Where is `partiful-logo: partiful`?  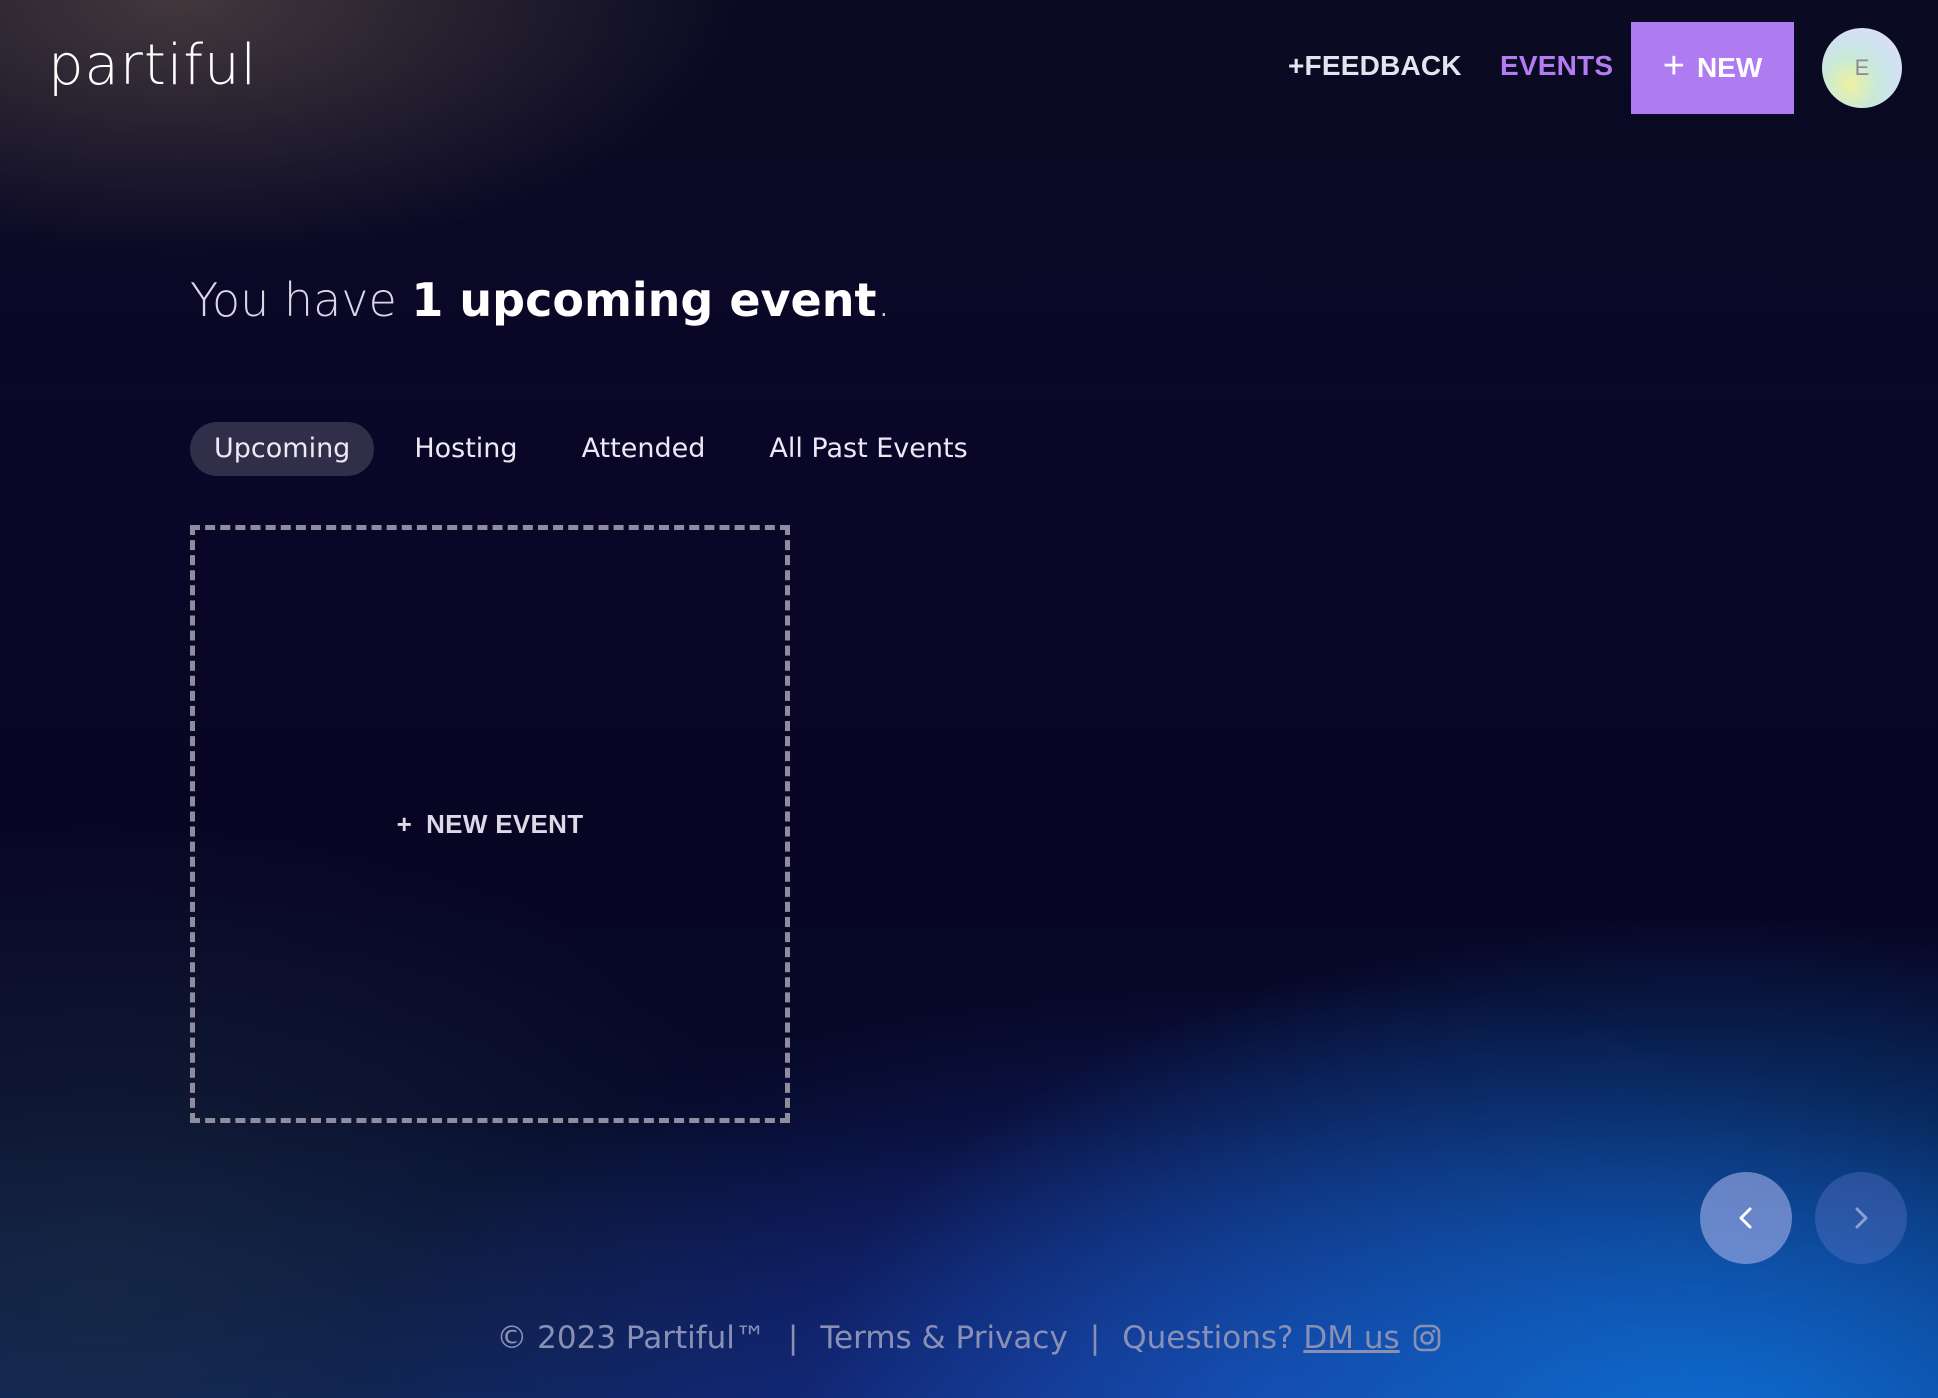
partiful-logo: partiful is located at coordinates (152, 68).